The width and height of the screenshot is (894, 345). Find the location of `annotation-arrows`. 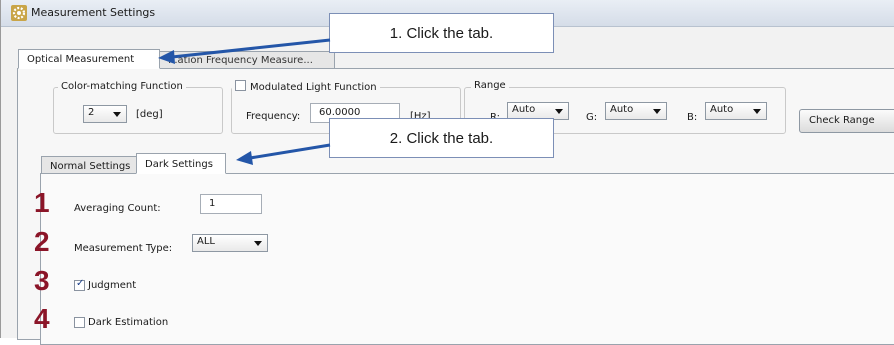

annotation-arrows is located at coordinates (244, 101).